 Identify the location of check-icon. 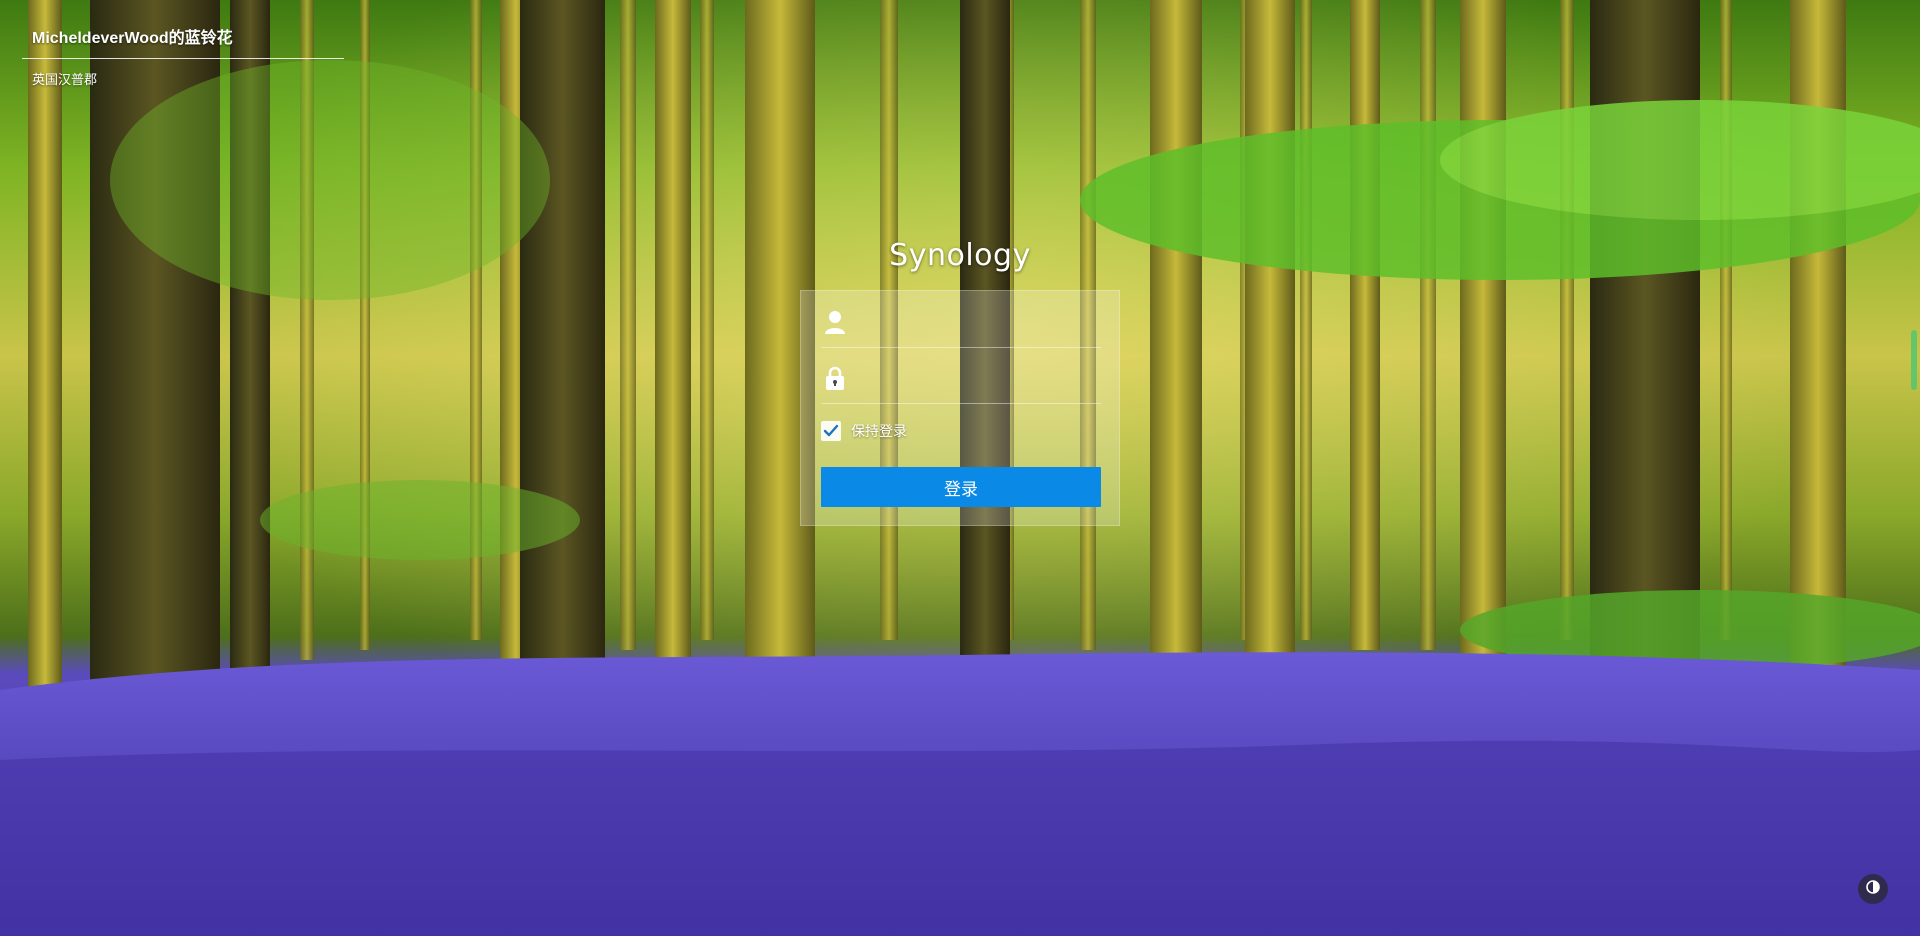
(831, 431).